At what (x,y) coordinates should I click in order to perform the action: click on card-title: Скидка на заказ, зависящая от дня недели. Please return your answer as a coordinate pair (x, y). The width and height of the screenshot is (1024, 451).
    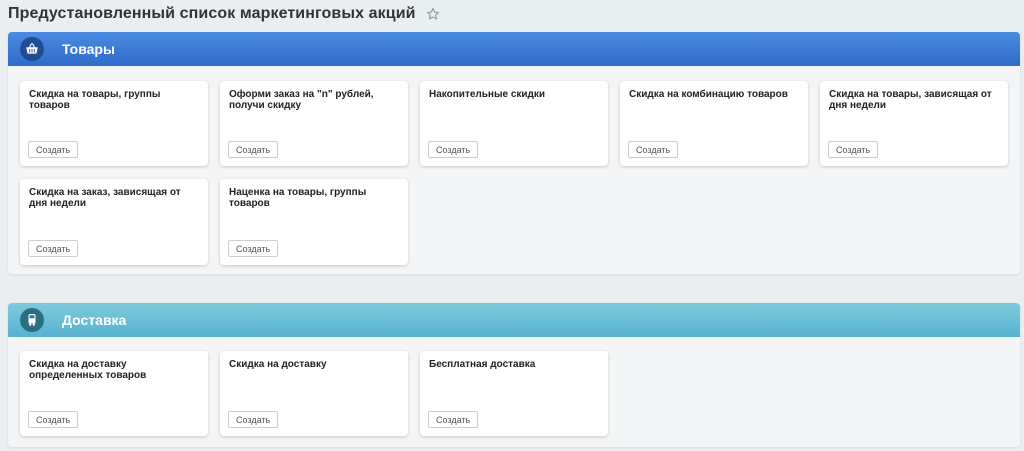
    Looking at the image, I should click on (105, 198).